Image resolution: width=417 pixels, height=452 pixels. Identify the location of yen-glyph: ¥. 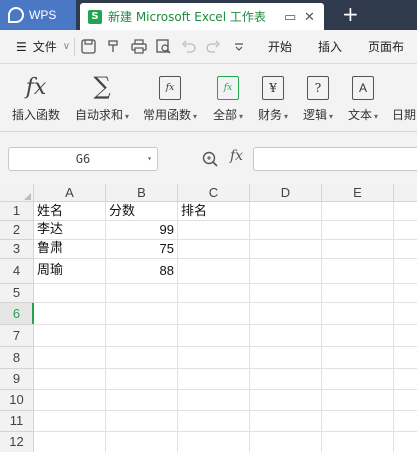
(273, 88).